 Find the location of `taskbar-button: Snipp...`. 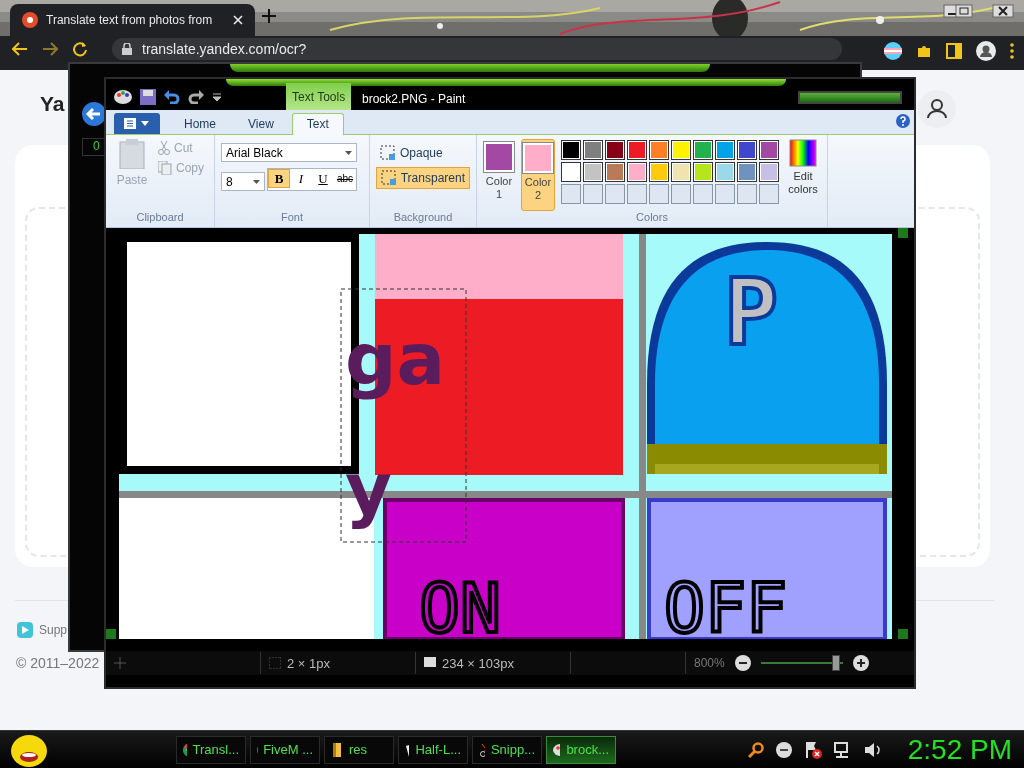

taskbar-button: Snipp... is located at coordinates (507, 749).